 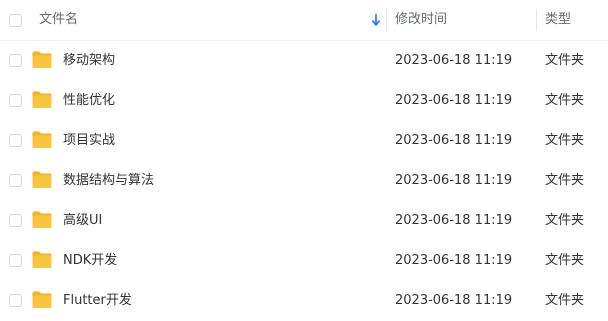 What do you see at coordinates (97, 300) in the screenshot?
I see `file-name: Flutter开发` at bounding box center [97, 300].